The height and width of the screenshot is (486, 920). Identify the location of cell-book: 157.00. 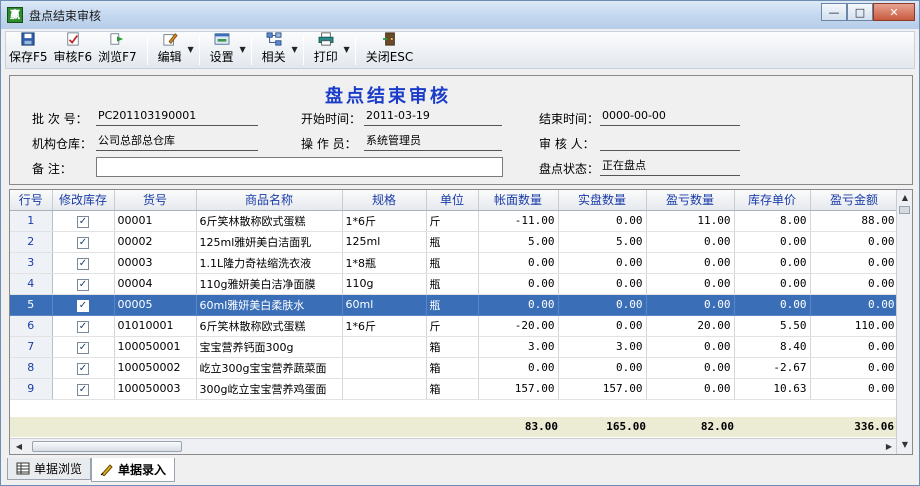
(518, 389).